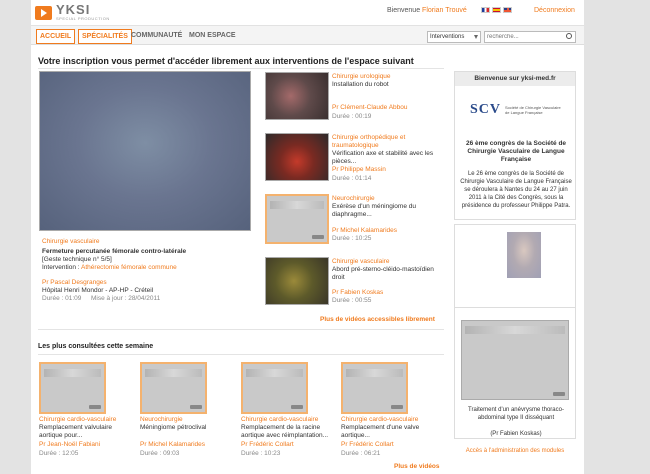  Describe the element at coordinates (352, 116) in the screenshot. I see `video-duration: Durée : 00:19` at that location.